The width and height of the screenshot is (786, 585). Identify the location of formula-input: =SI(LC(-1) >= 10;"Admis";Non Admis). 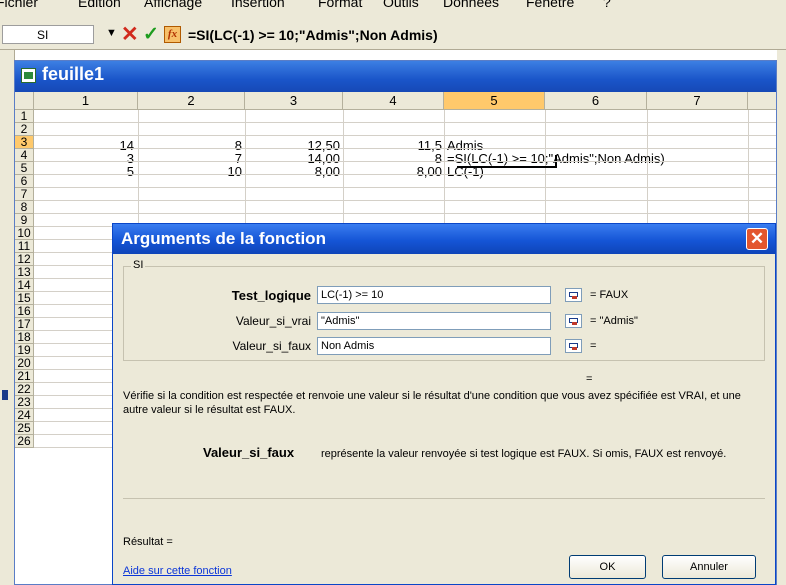
(313, 35).